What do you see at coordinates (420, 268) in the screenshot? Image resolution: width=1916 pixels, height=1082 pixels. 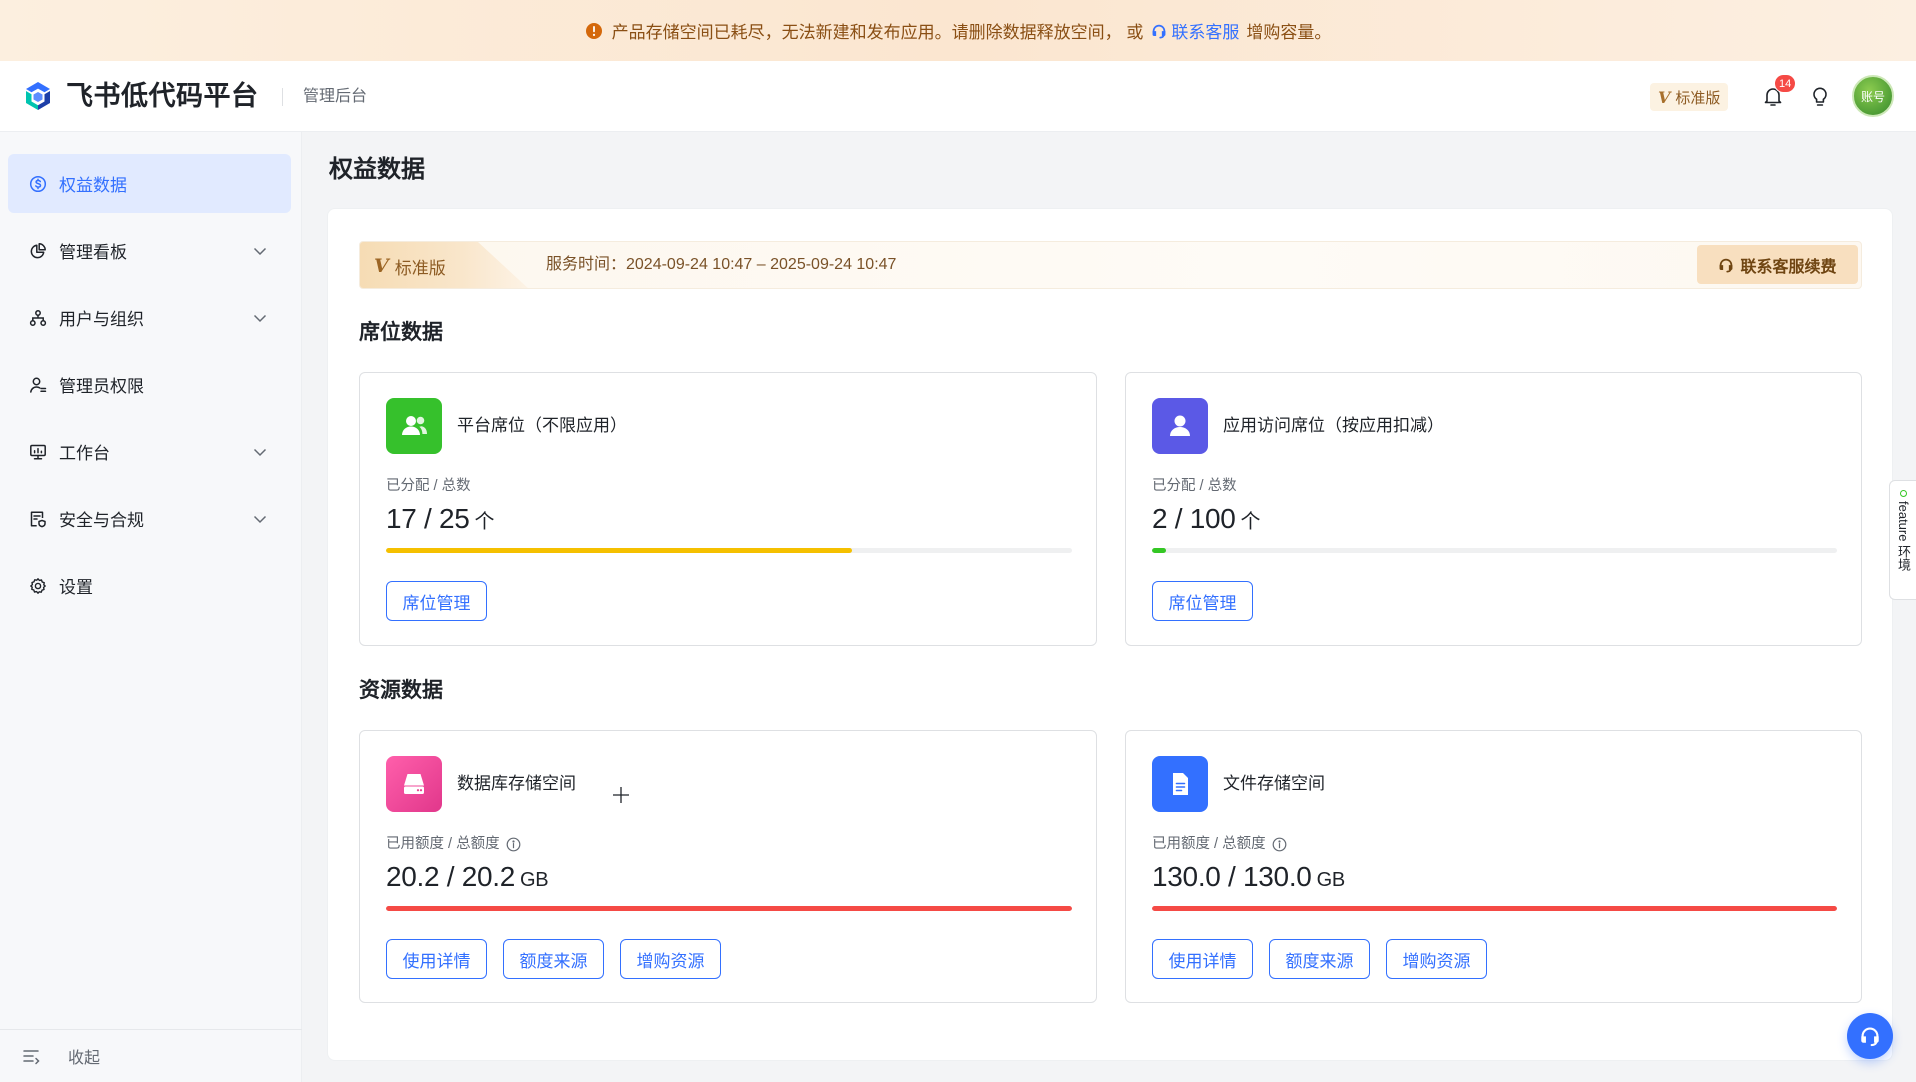 I see `plan-label: 标准版` at bounding box center [420, 268].